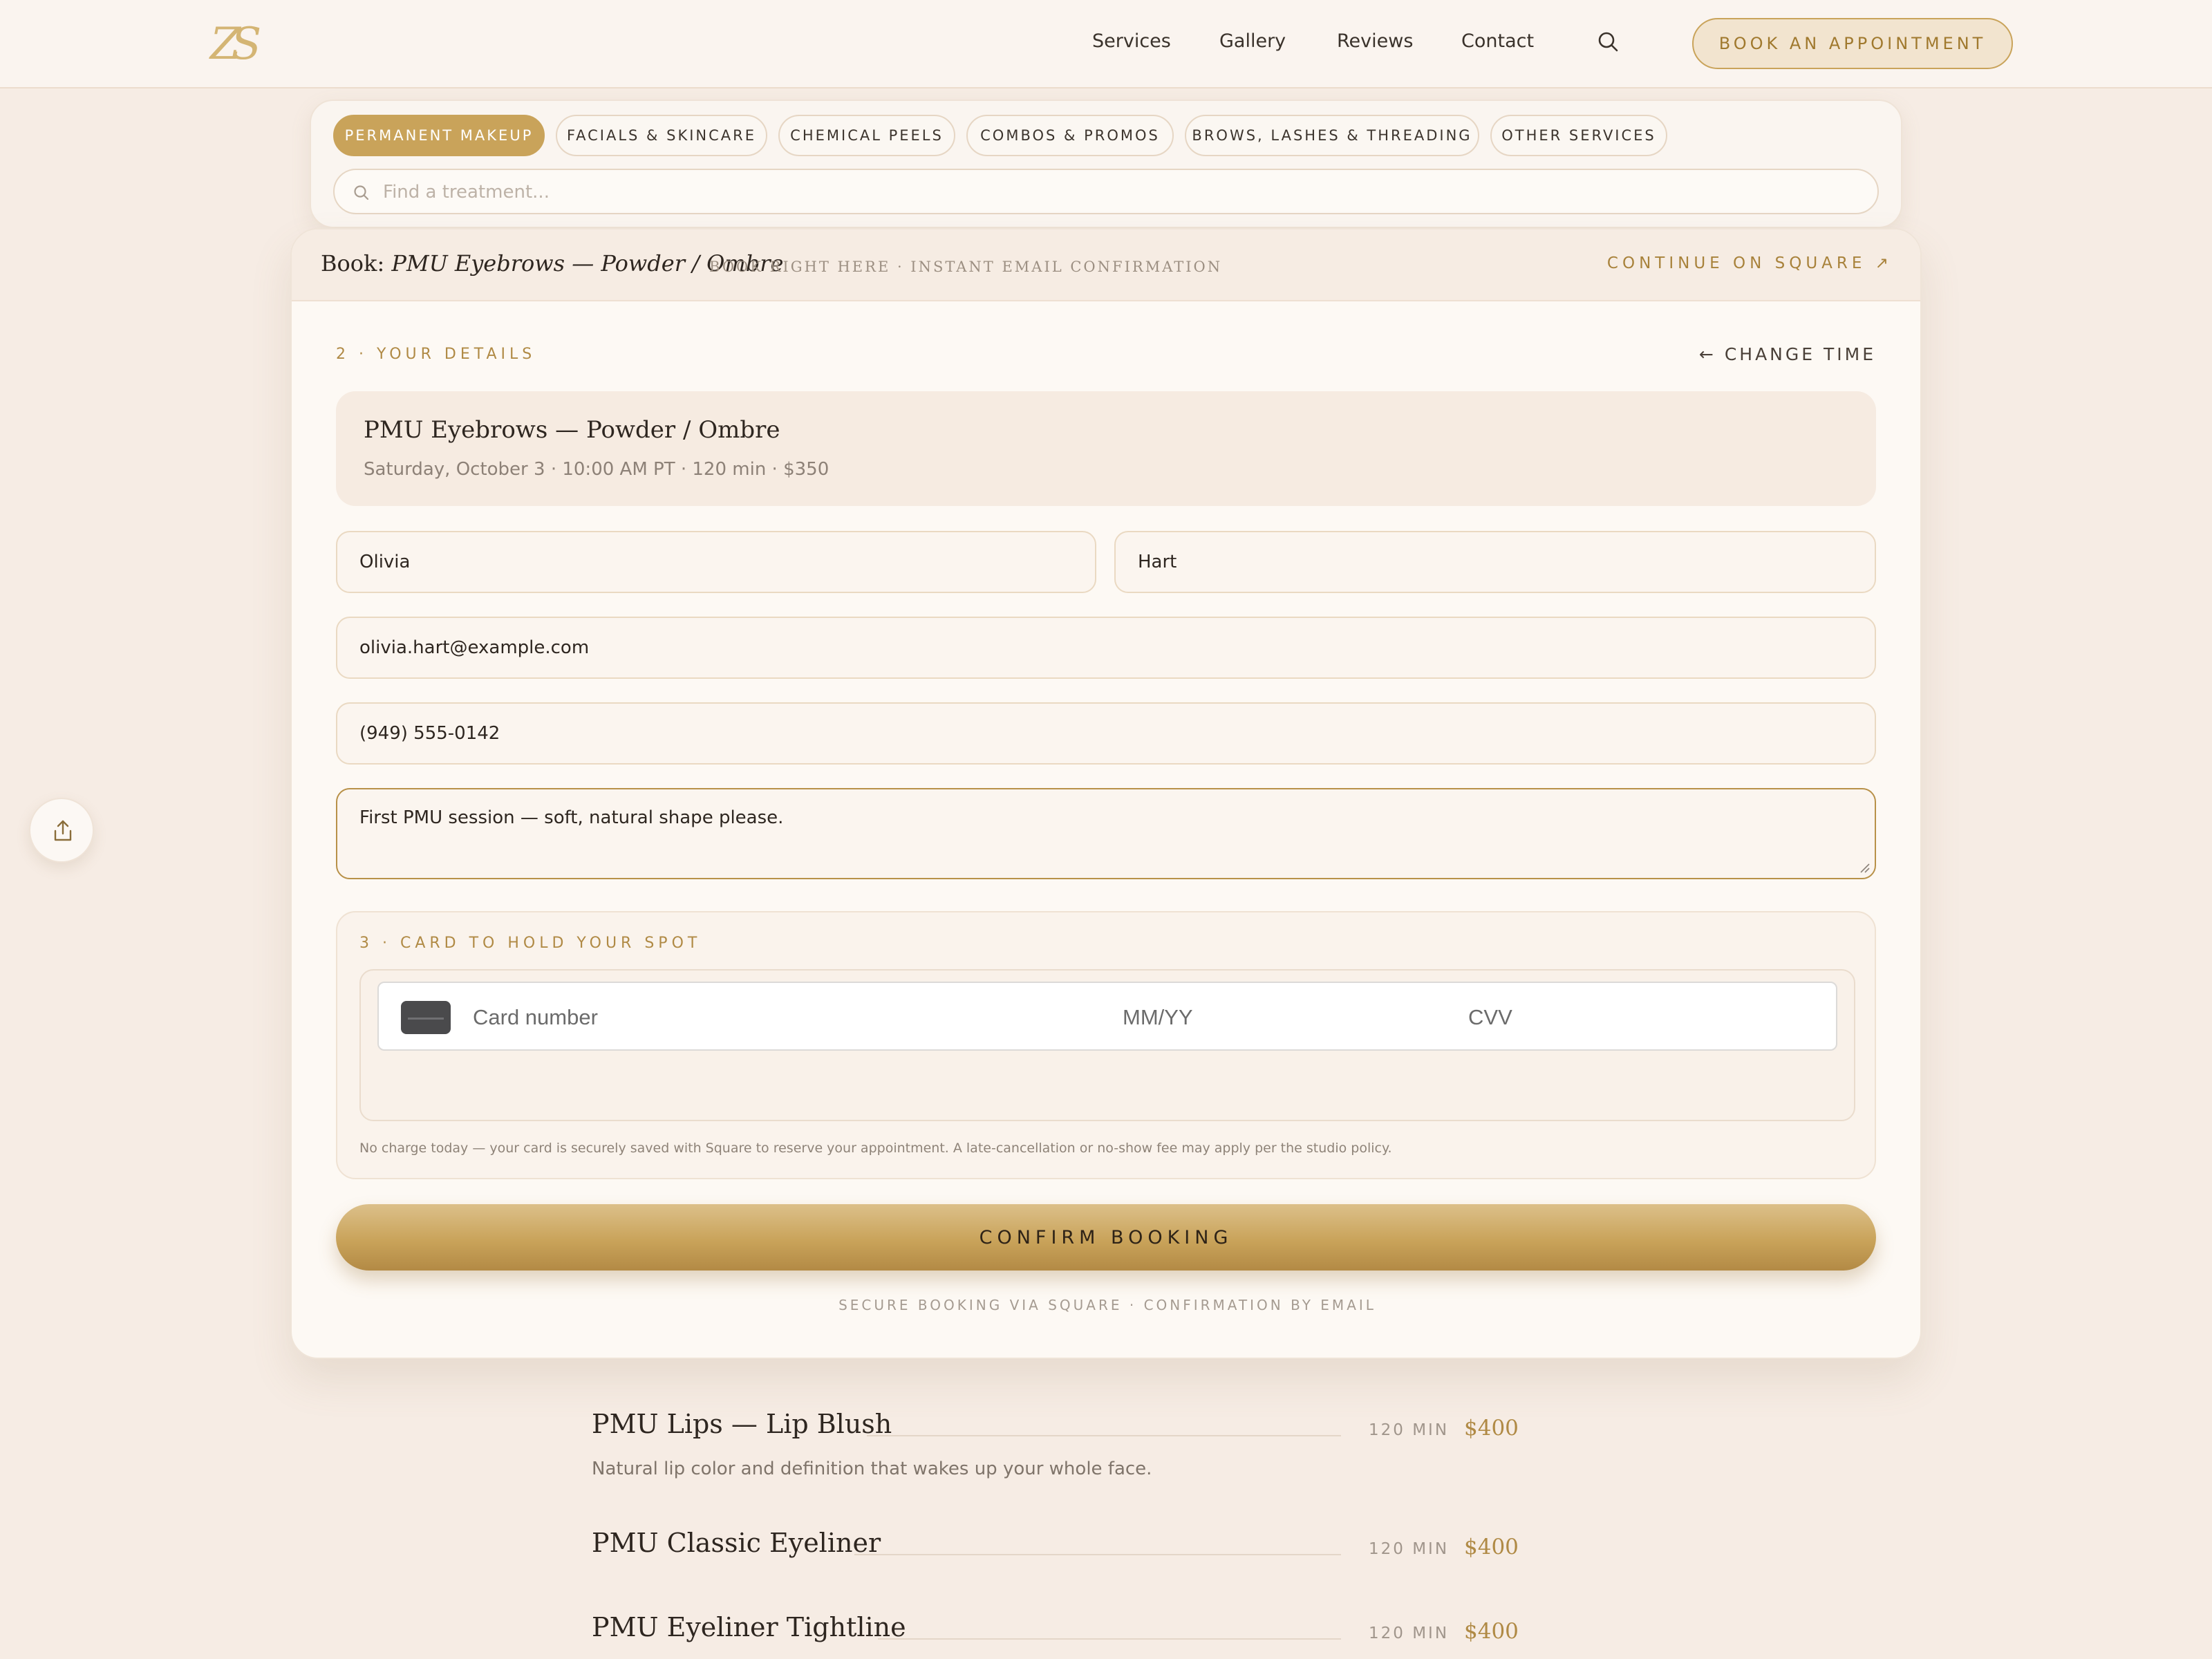  Describe the element at coordinates (1578, 135) in the screenshot. I see `category-pill-other-services: OTHER SERVICES` at that location.